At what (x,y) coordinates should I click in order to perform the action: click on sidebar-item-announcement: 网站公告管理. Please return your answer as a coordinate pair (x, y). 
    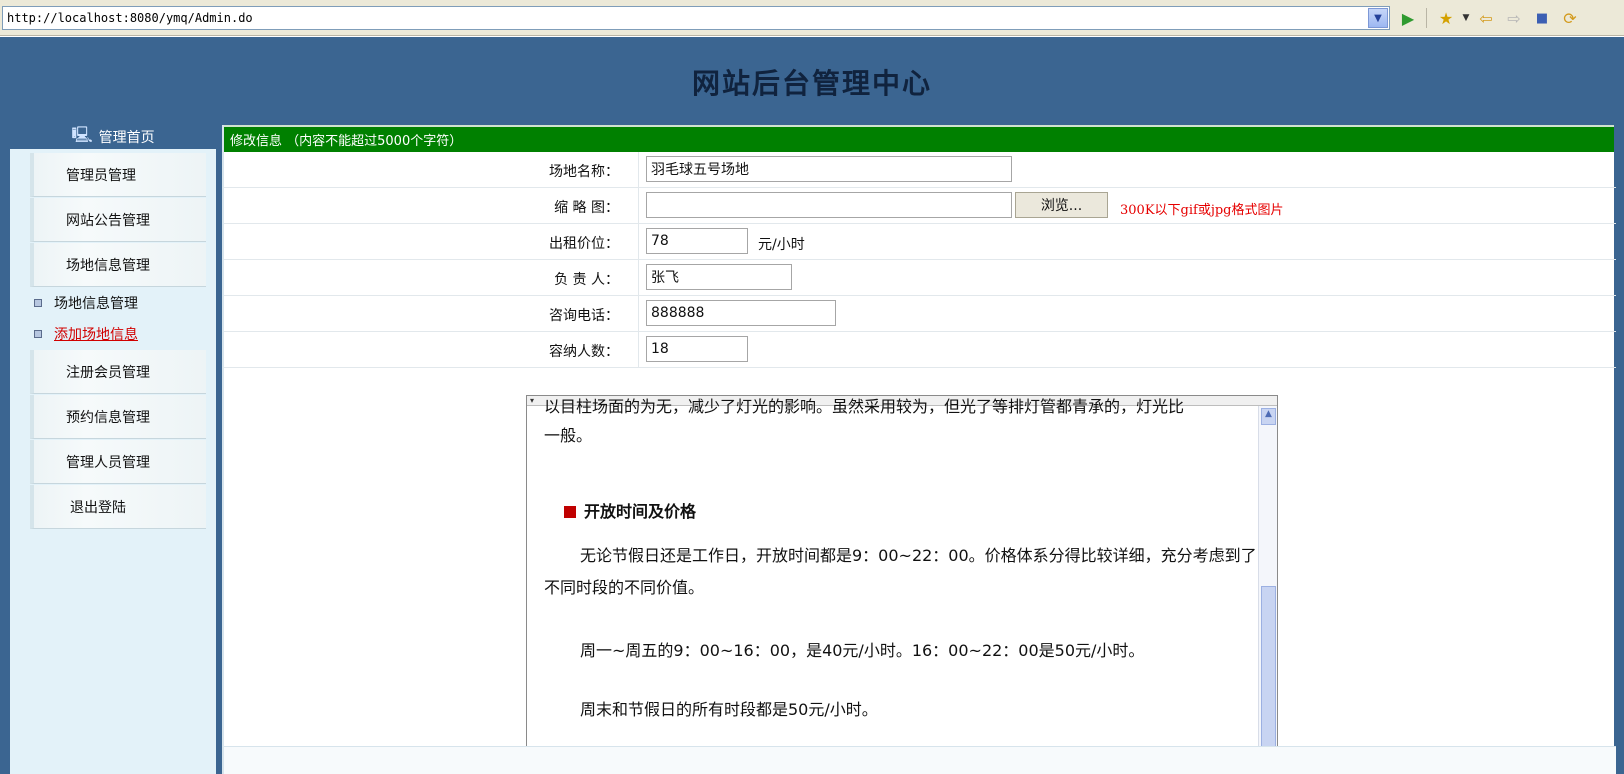
    Looking at the image, I should click on (118, 220).